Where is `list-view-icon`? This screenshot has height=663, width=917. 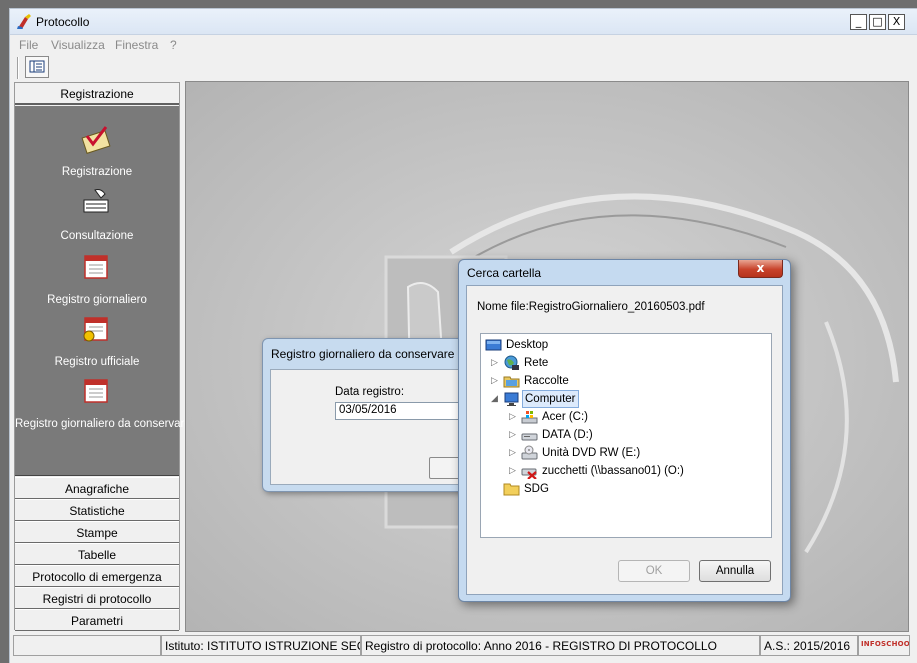 list-view-icon is located at coordinates (37, 66).